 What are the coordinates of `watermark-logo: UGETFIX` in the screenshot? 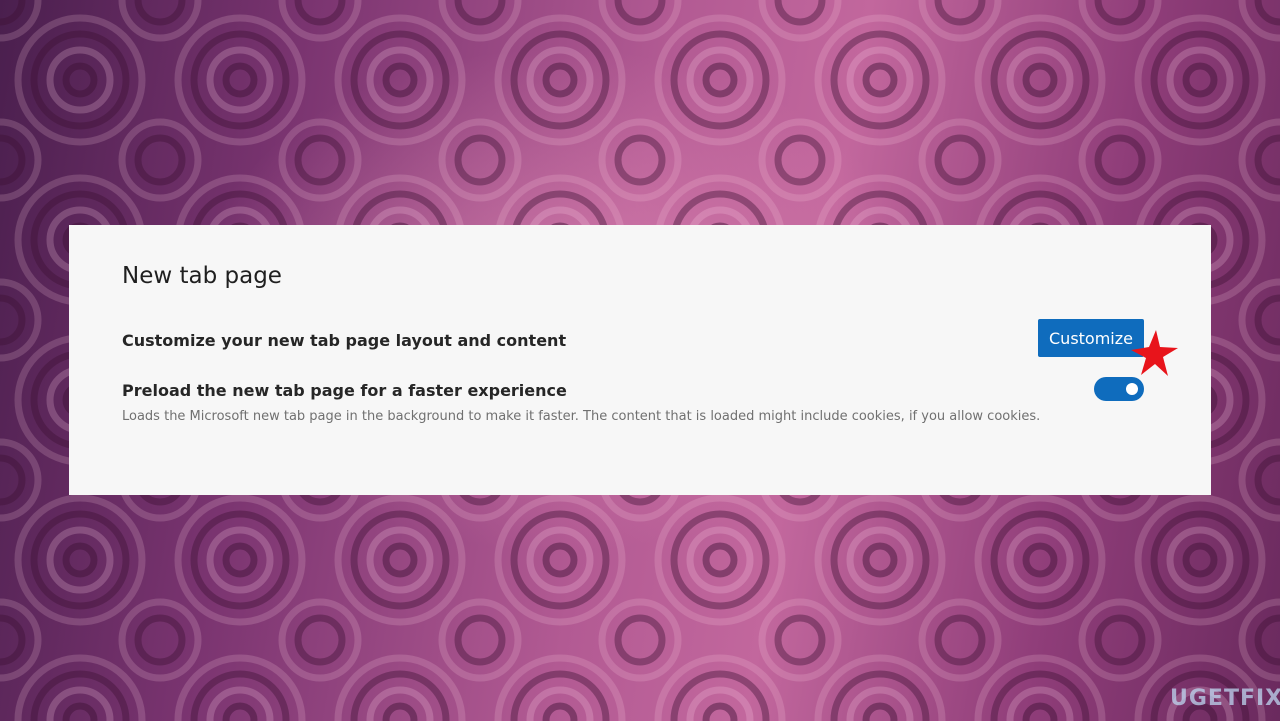 It's located at (1225, 698).